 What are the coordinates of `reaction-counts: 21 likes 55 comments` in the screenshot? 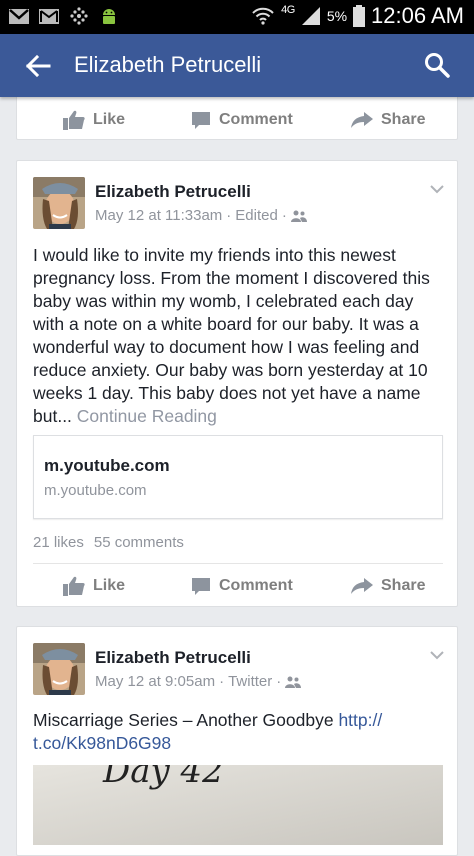 It's located at (108, 542).